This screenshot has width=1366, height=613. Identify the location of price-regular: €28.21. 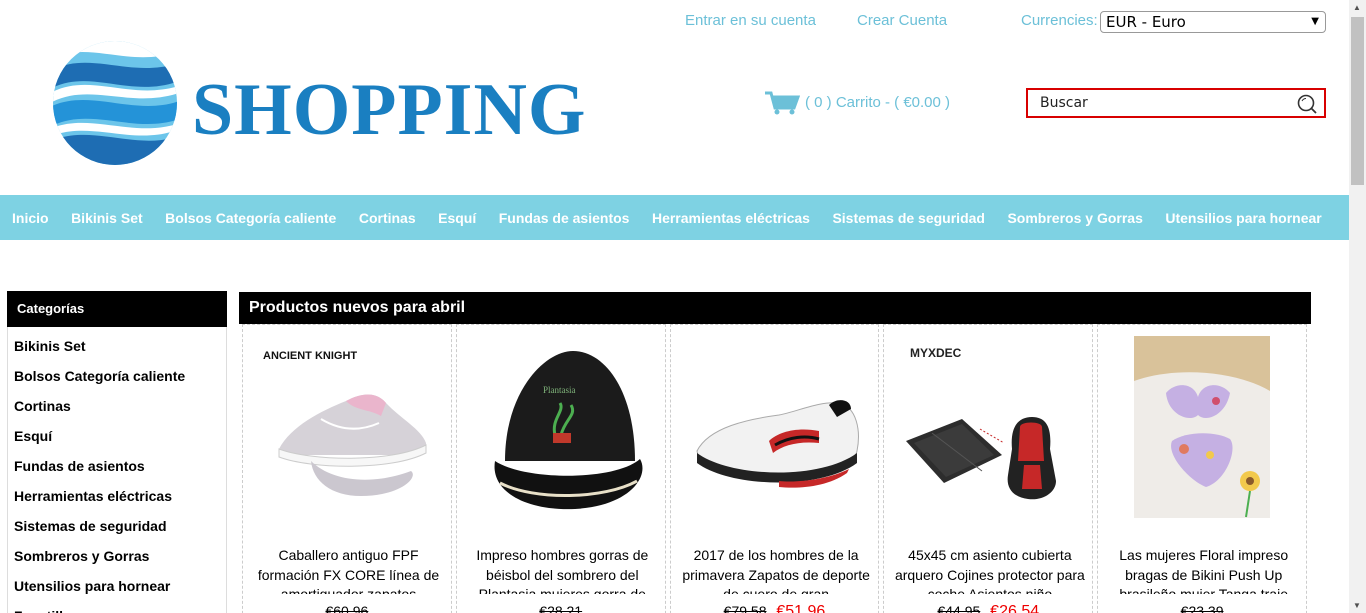
(561, 608).